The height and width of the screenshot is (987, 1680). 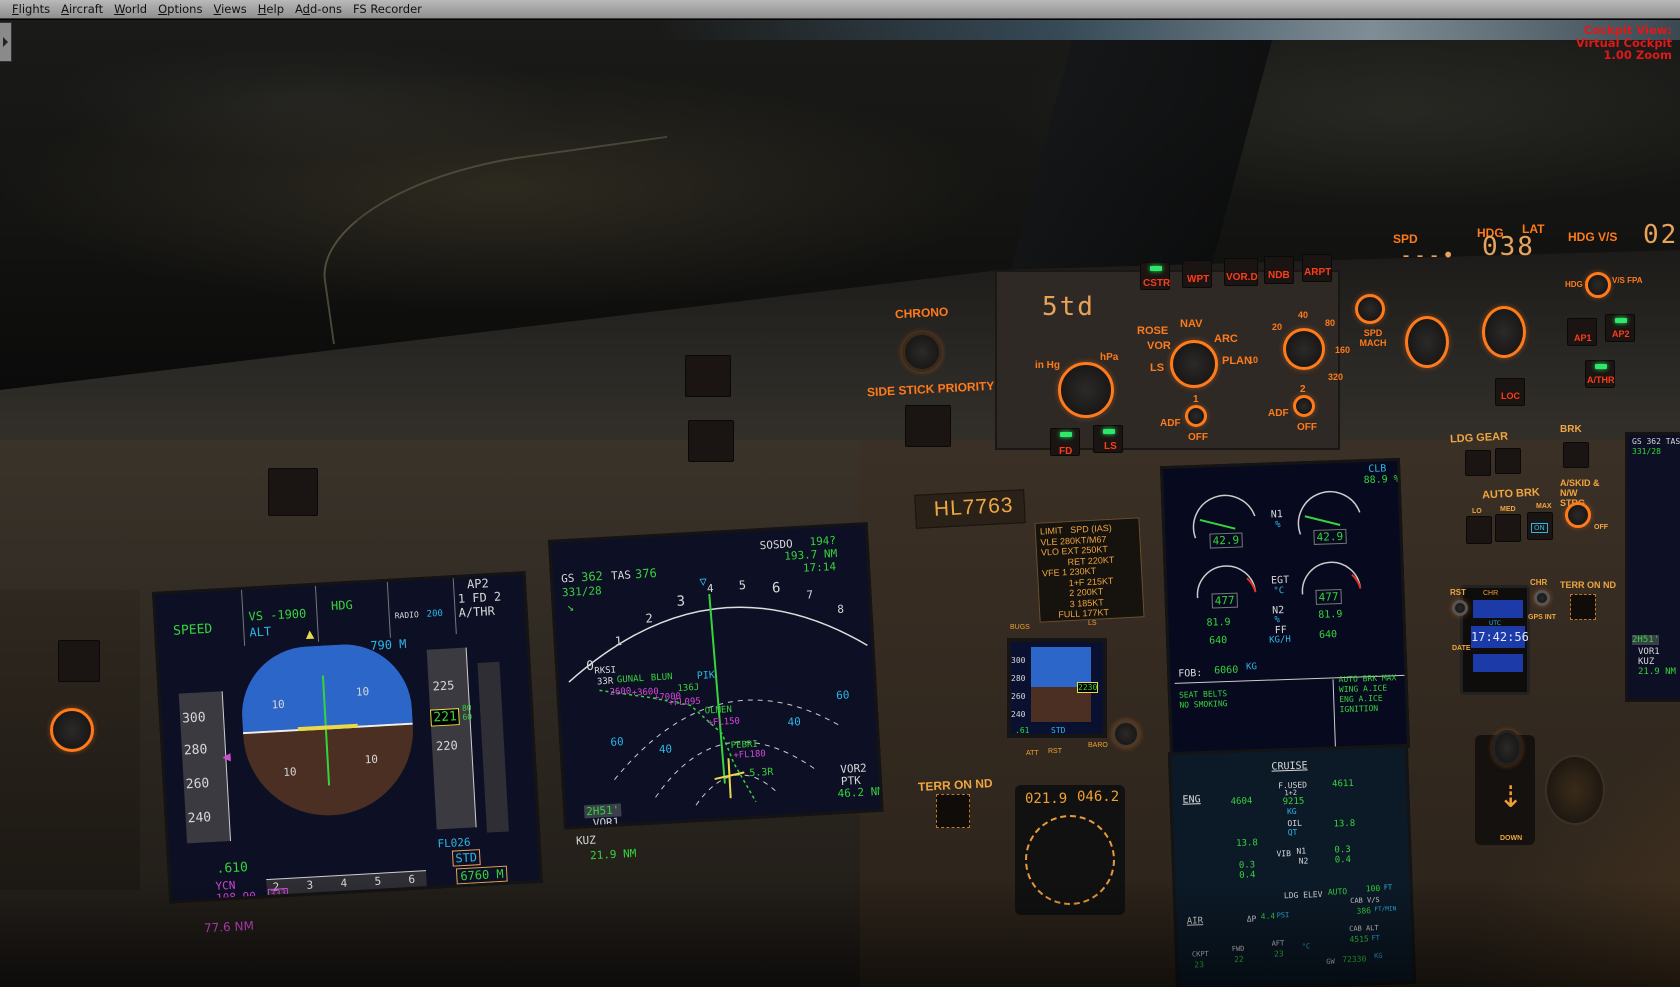 I want to click on clock-chr-button, so click(x=1542, y=598).